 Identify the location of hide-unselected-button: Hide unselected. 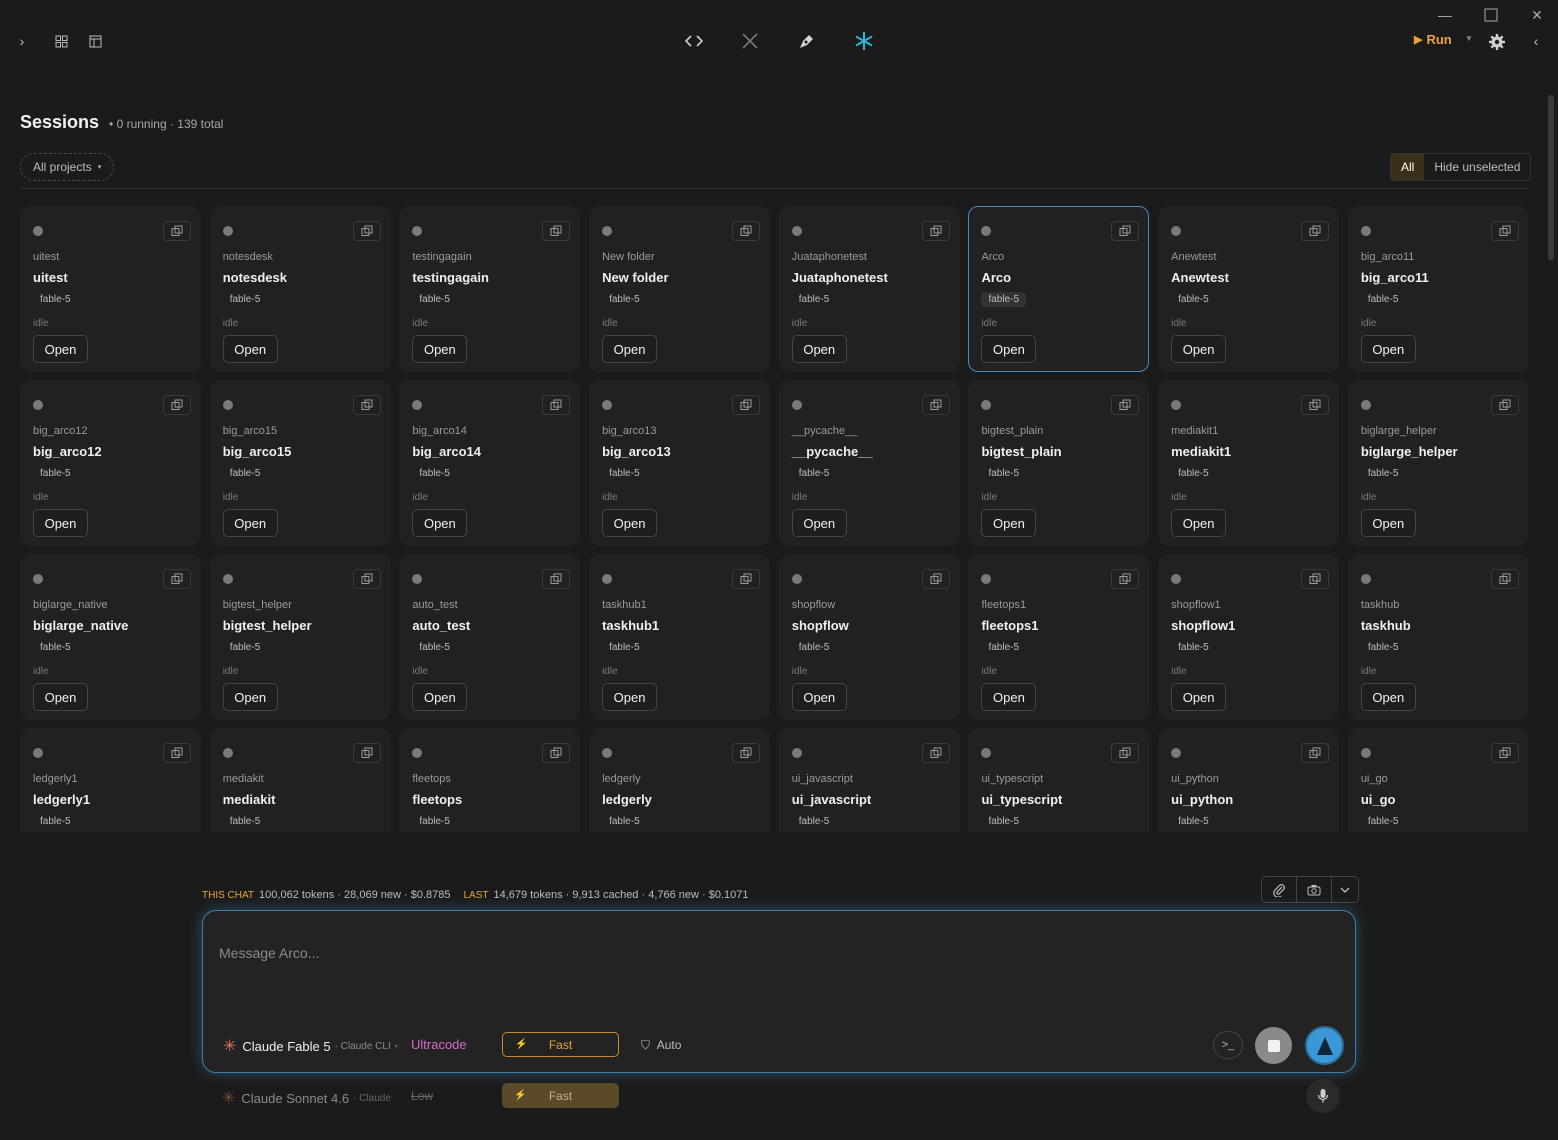
(1477, 167).